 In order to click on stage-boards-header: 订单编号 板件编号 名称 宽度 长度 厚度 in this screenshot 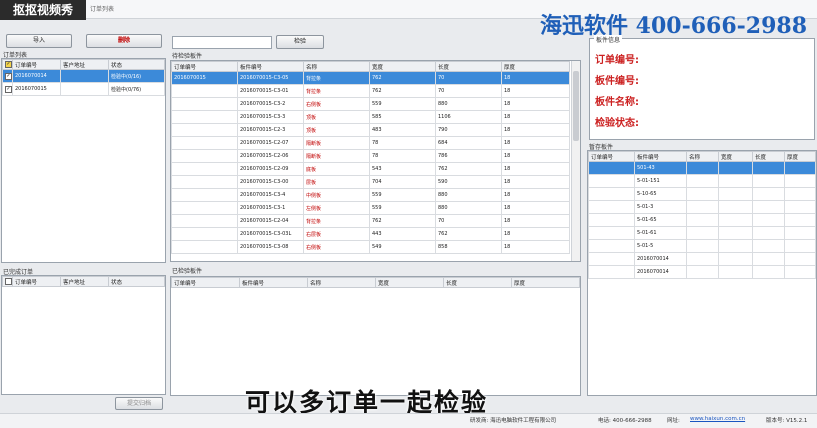, I will do `click(702, 156)`.